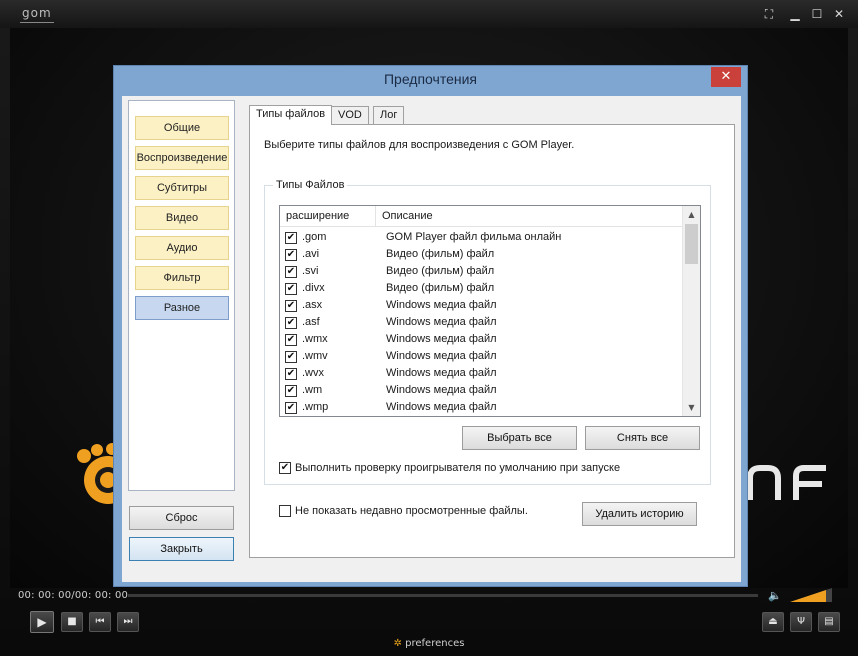 The width and height of the screenshot is (858, 656). Describe the element at coordinates (639, 514) in the screenshot. I see `delete-history-button: Удалить историю` at that location.